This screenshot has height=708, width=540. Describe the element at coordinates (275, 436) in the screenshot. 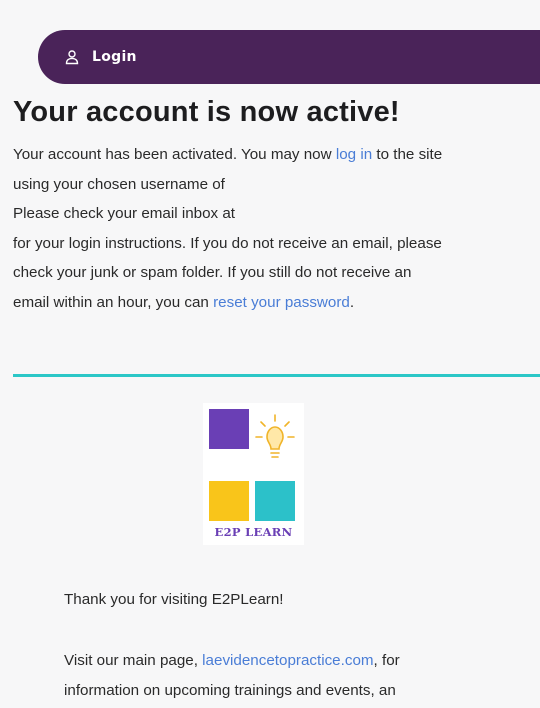

I see `lightbulb-icon` at that location.